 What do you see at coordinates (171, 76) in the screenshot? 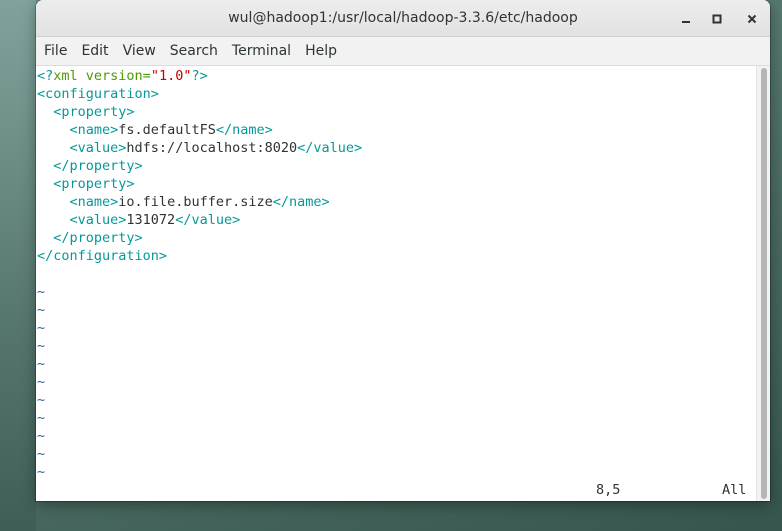
I see `xml-decl-value: "1.0"` at bounding box center [171, 76].